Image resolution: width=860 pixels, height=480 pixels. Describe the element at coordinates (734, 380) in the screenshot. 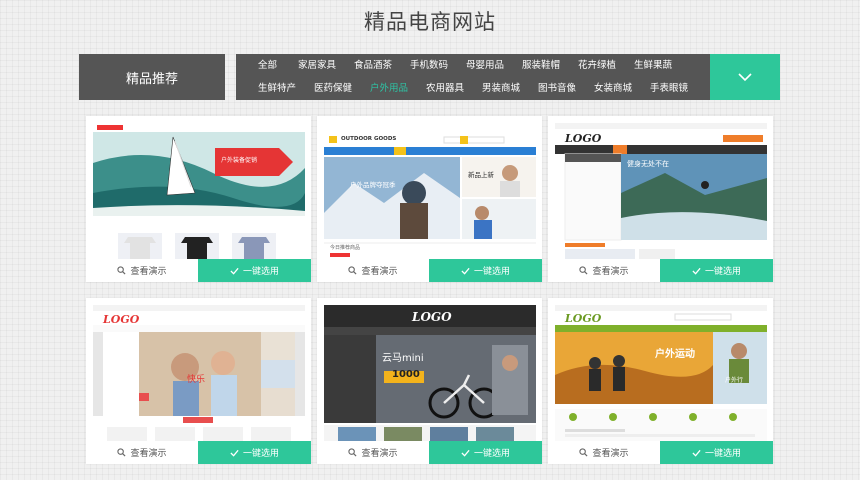

I see `thumbnail-side-text: 户外行` at that location.